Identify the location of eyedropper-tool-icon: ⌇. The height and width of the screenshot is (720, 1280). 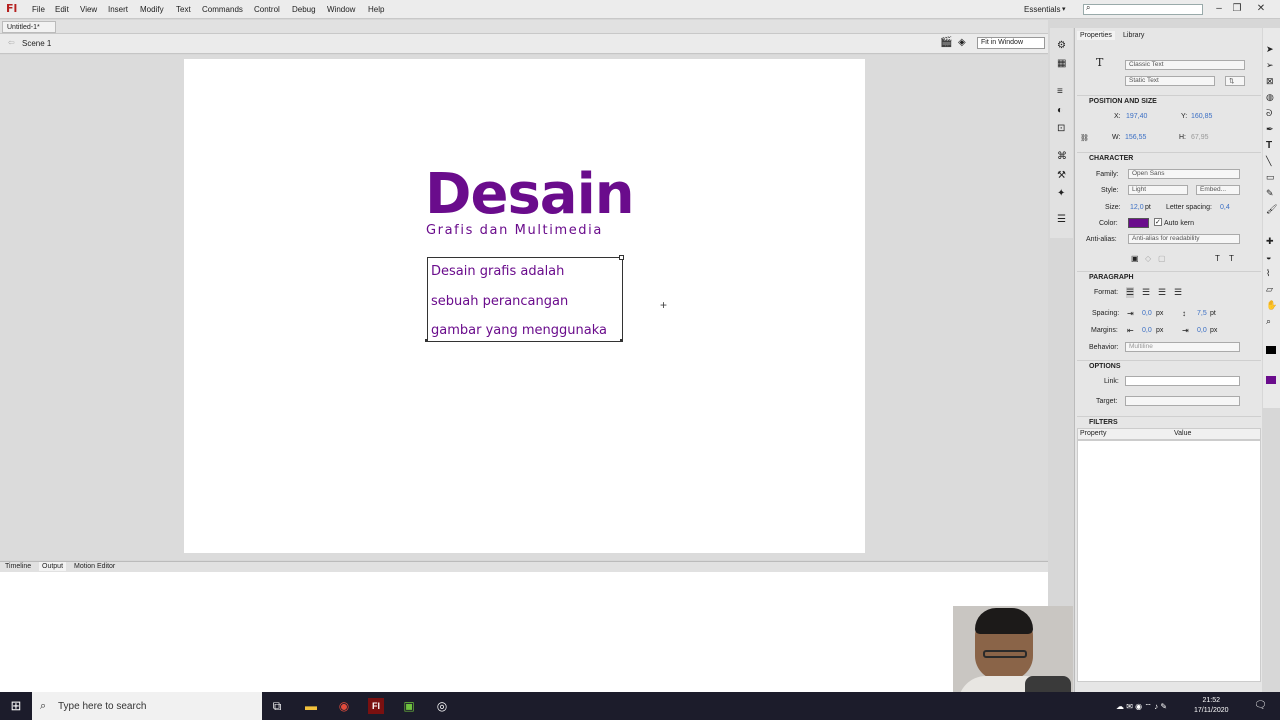
(1268, 273).